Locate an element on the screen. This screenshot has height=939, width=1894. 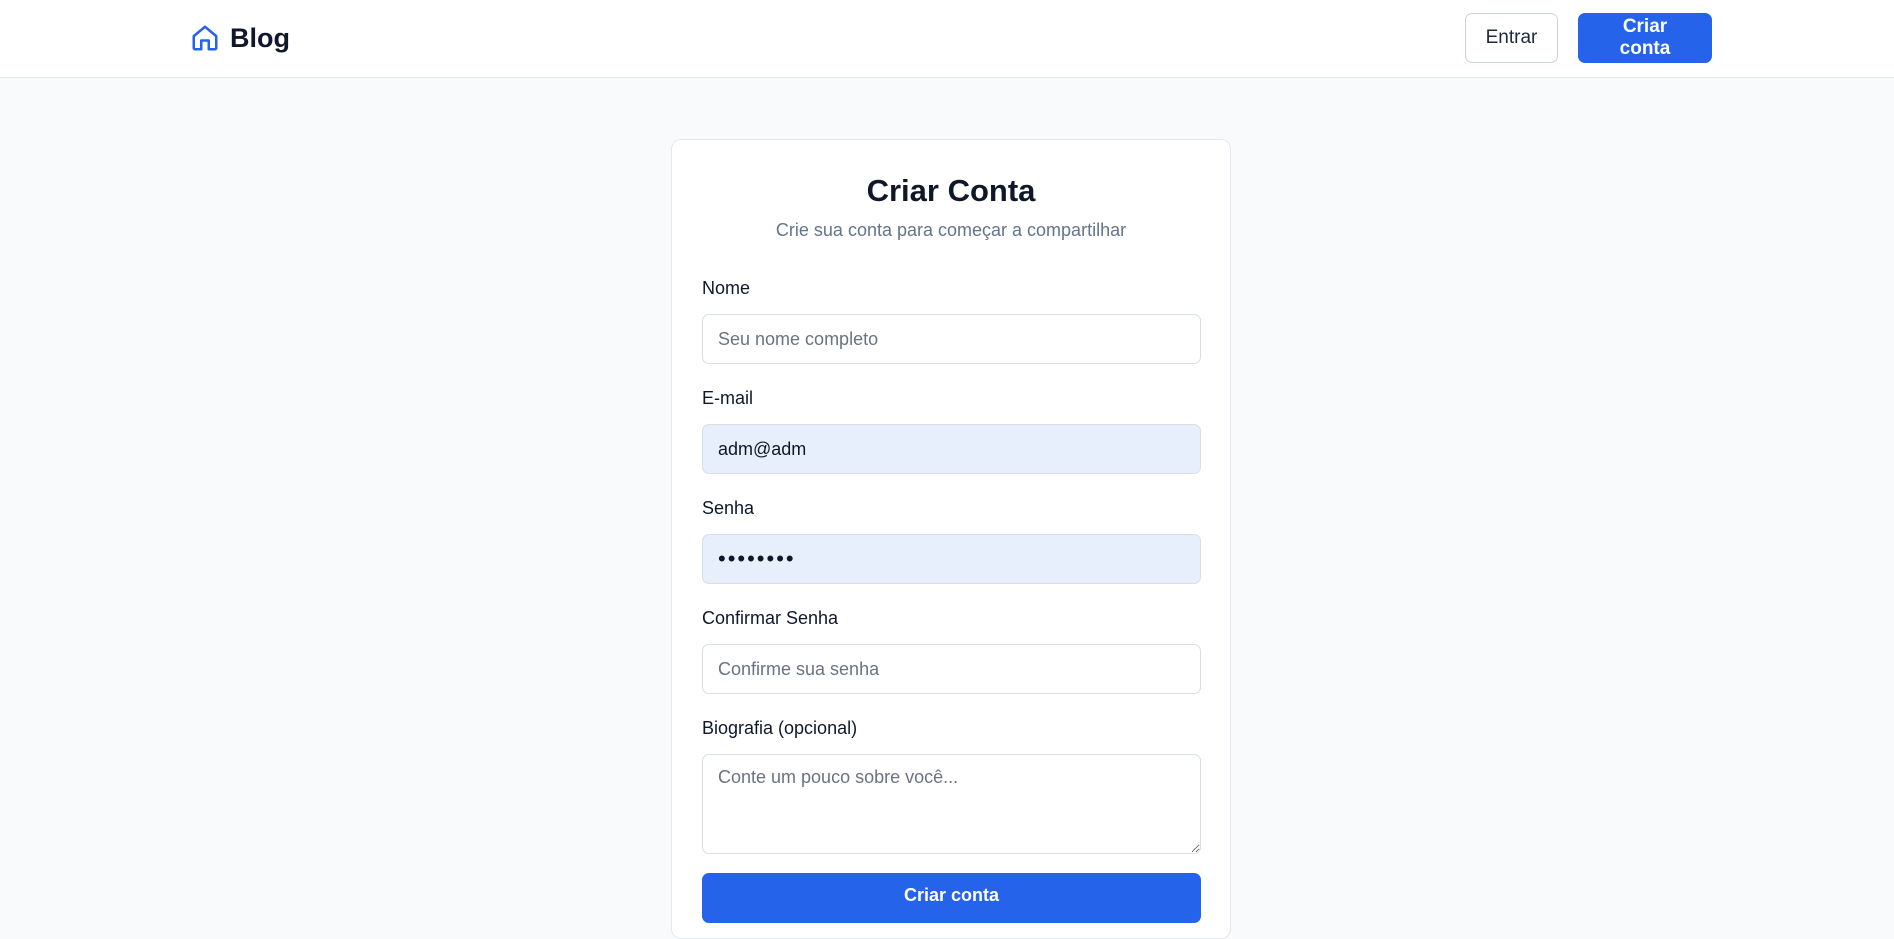
email-input is located at coordinates (951, 449).